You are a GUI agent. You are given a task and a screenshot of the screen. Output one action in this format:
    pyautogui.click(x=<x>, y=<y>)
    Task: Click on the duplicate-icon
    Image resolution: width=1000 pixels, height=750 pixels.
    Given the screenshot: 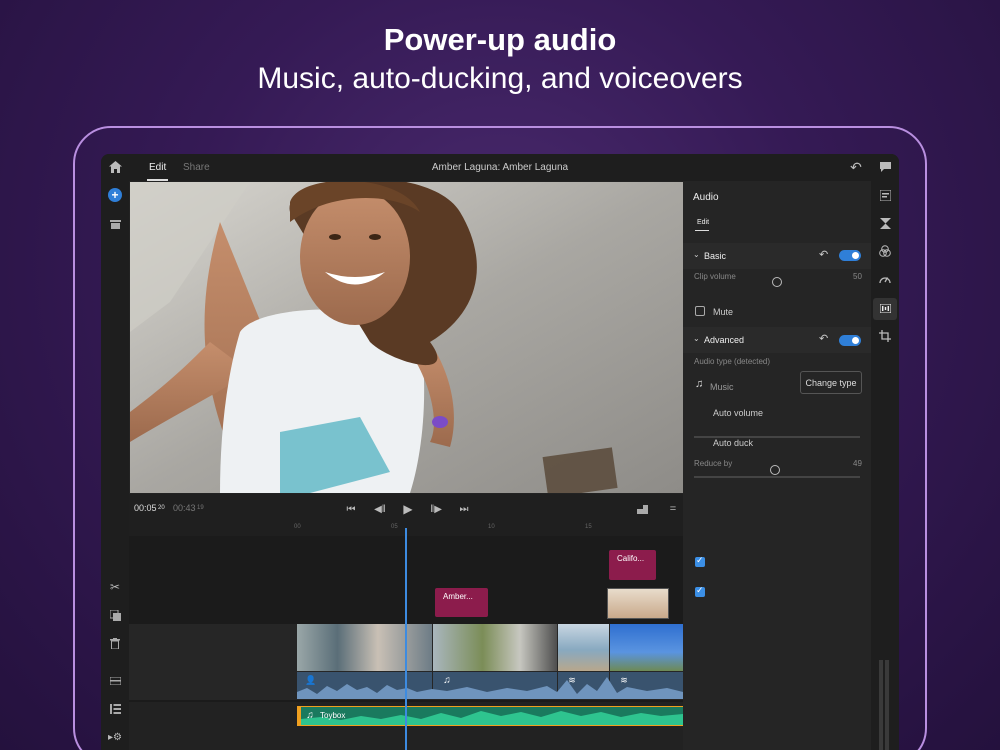 What is the action you would take?
    pyautogui.click(x=115, y=615)
    